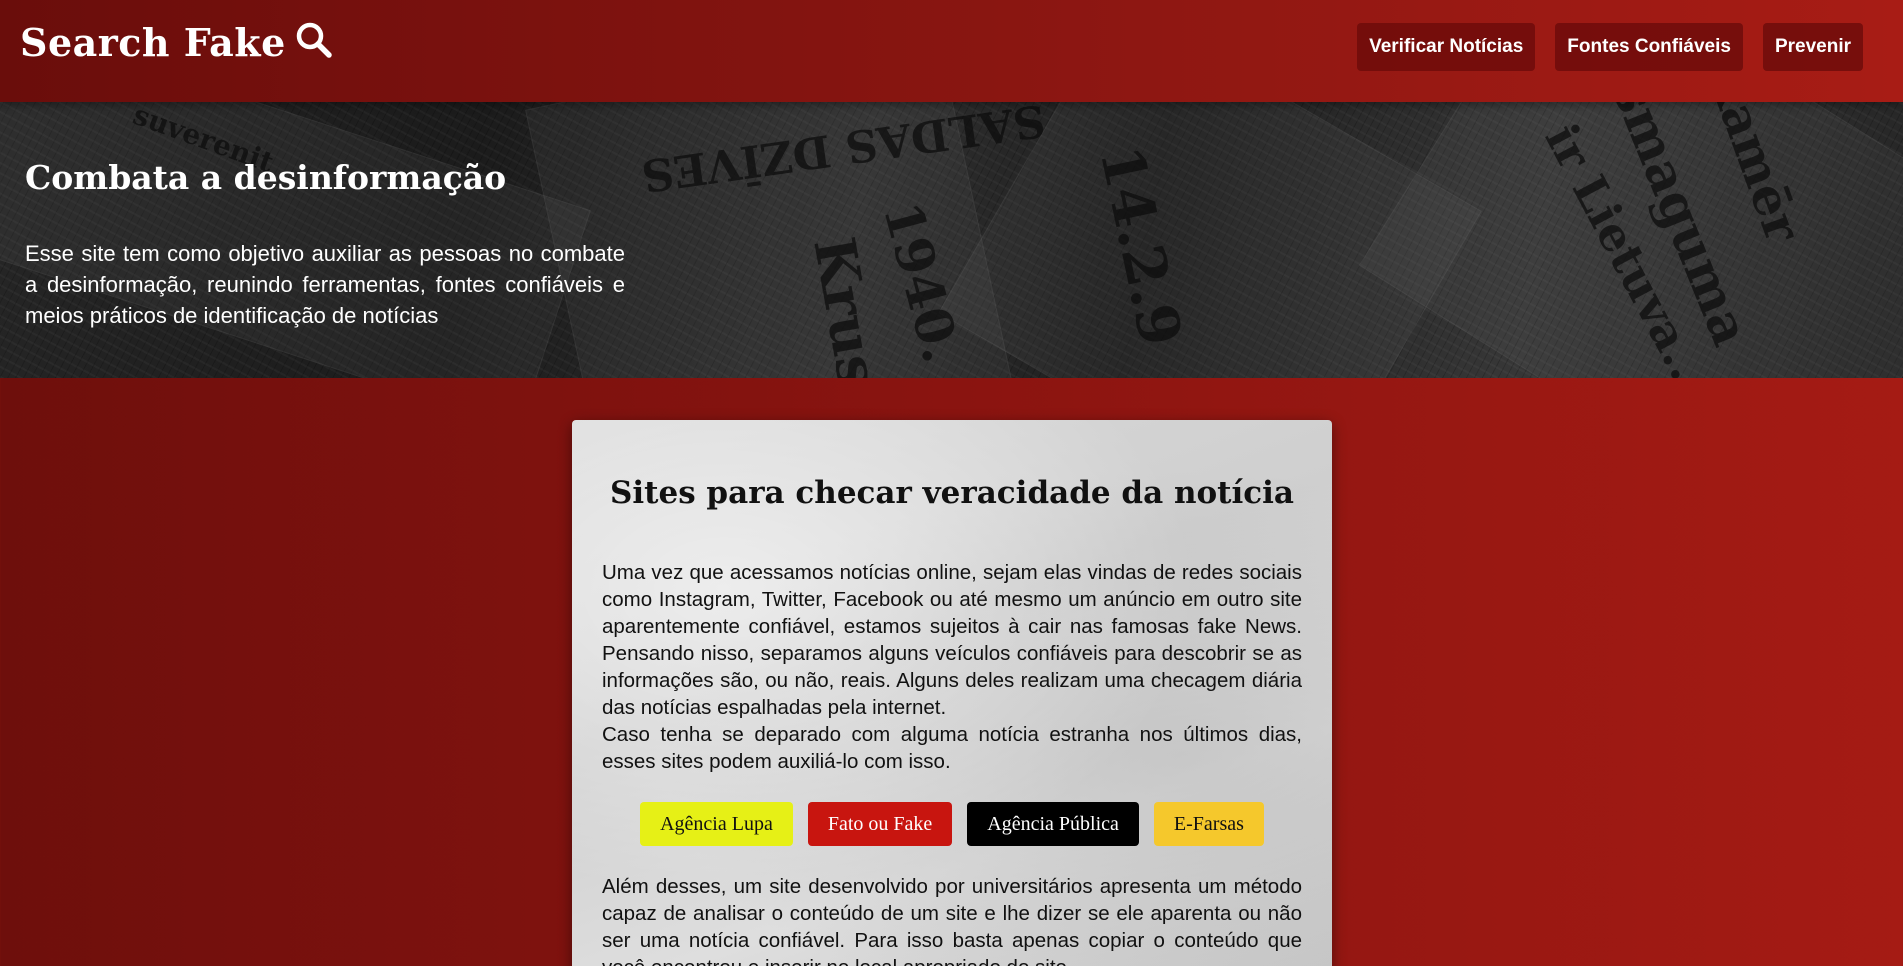  What do you see at coordinates (1812, 47) in the screenshot?
I see `nav-prevenir: Prevenir` at bounding box center [1812, 47].